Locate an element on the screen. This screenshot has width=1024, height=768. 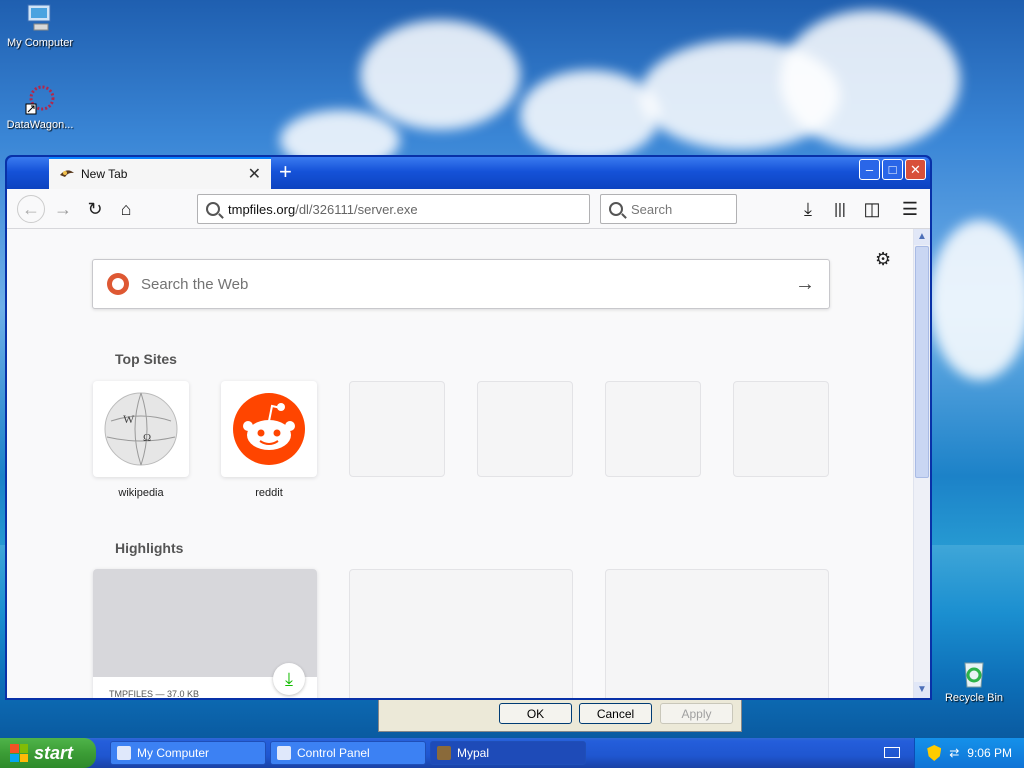
web-search-box: Search the Web → is located at coordinates (461, 284).